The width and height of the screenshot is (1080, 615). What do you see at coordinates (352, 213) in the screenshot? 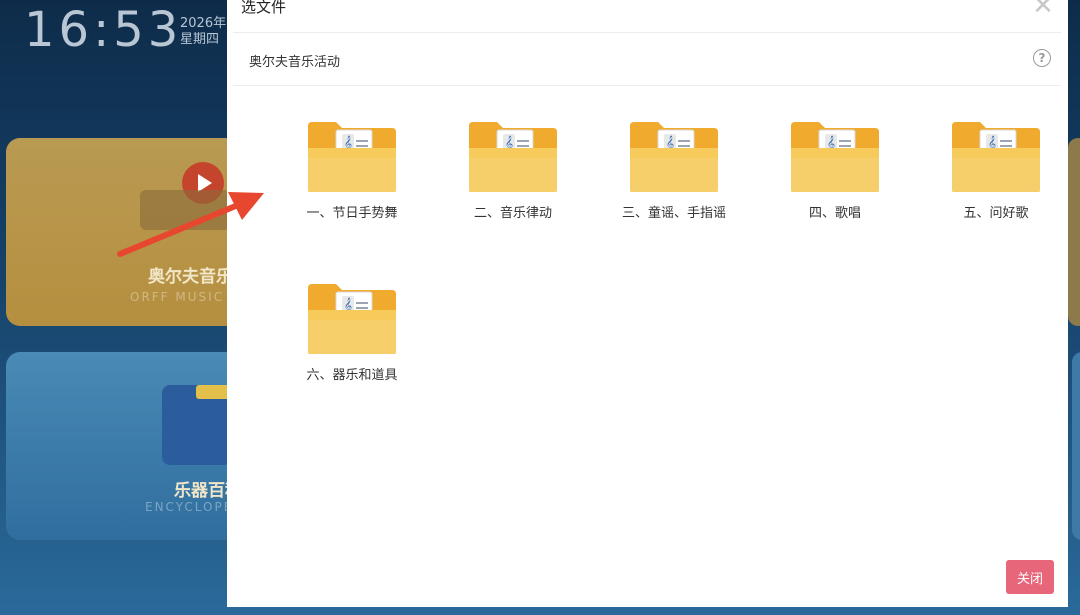
I see `folder-label: 一、节日手势舞` at bounding box center [352, 213].